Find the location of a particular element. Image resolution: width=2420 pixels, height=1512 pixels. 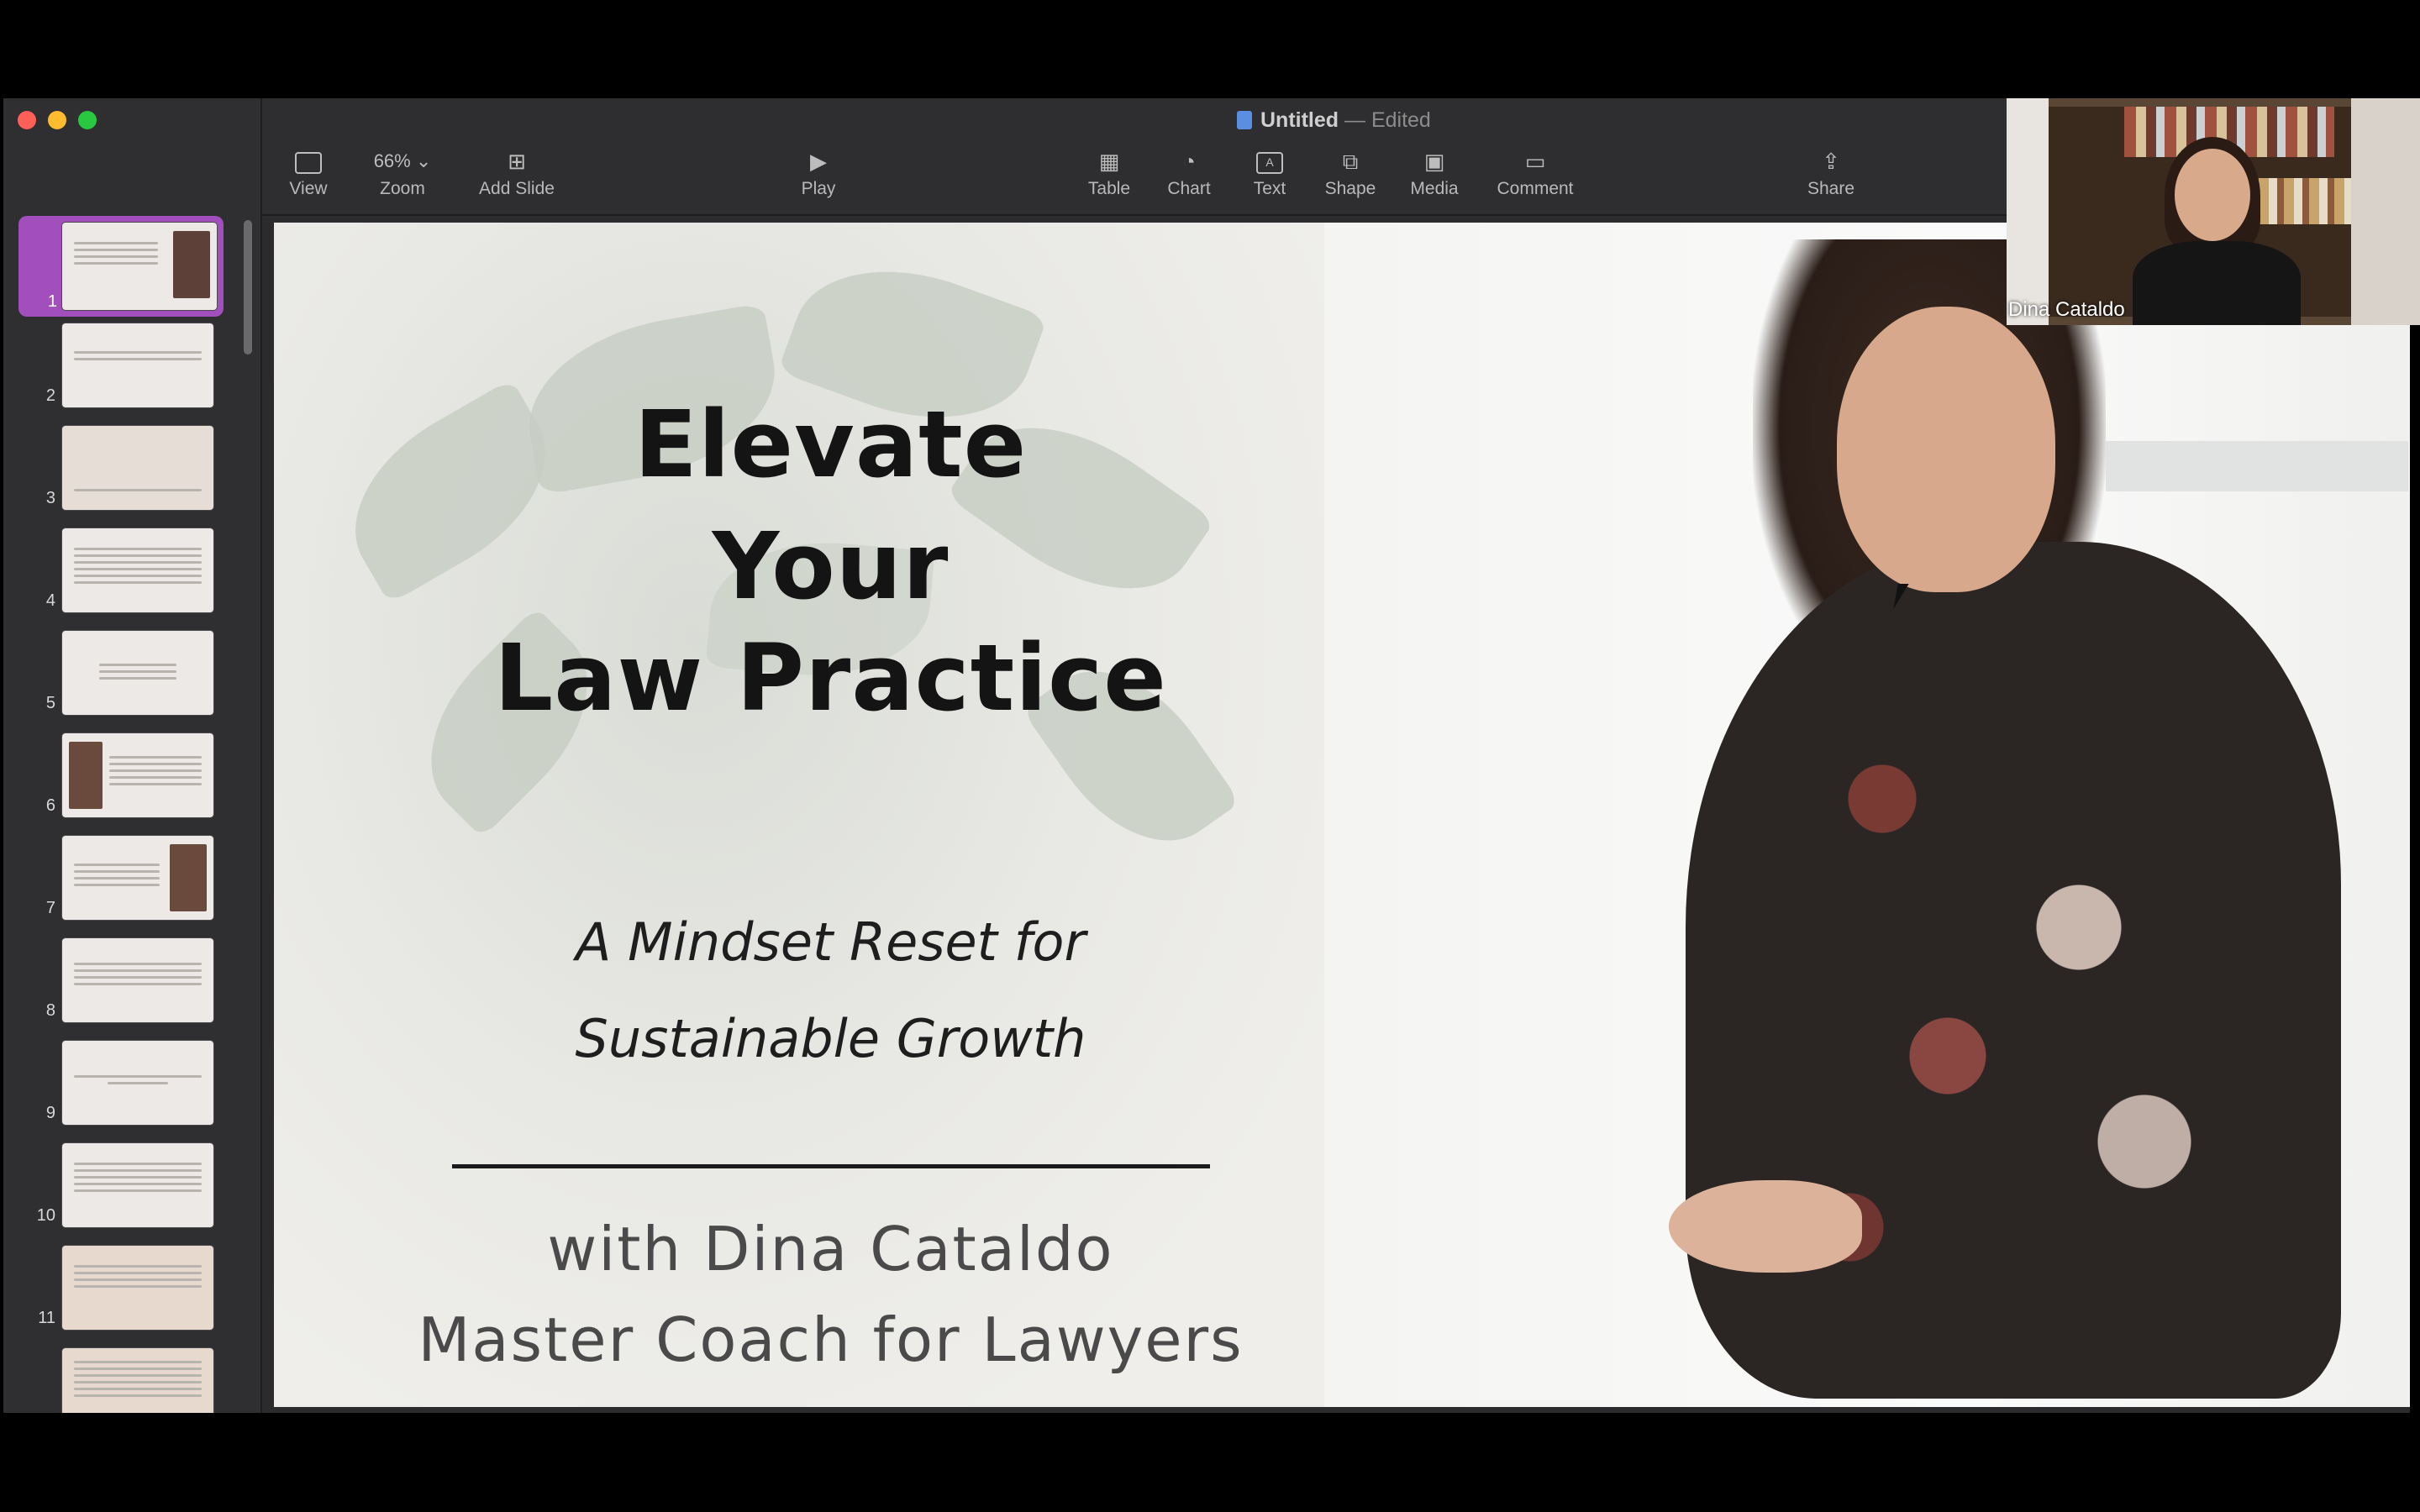

comment-button: ▭ Comment is located at coordinates (1535, 173).